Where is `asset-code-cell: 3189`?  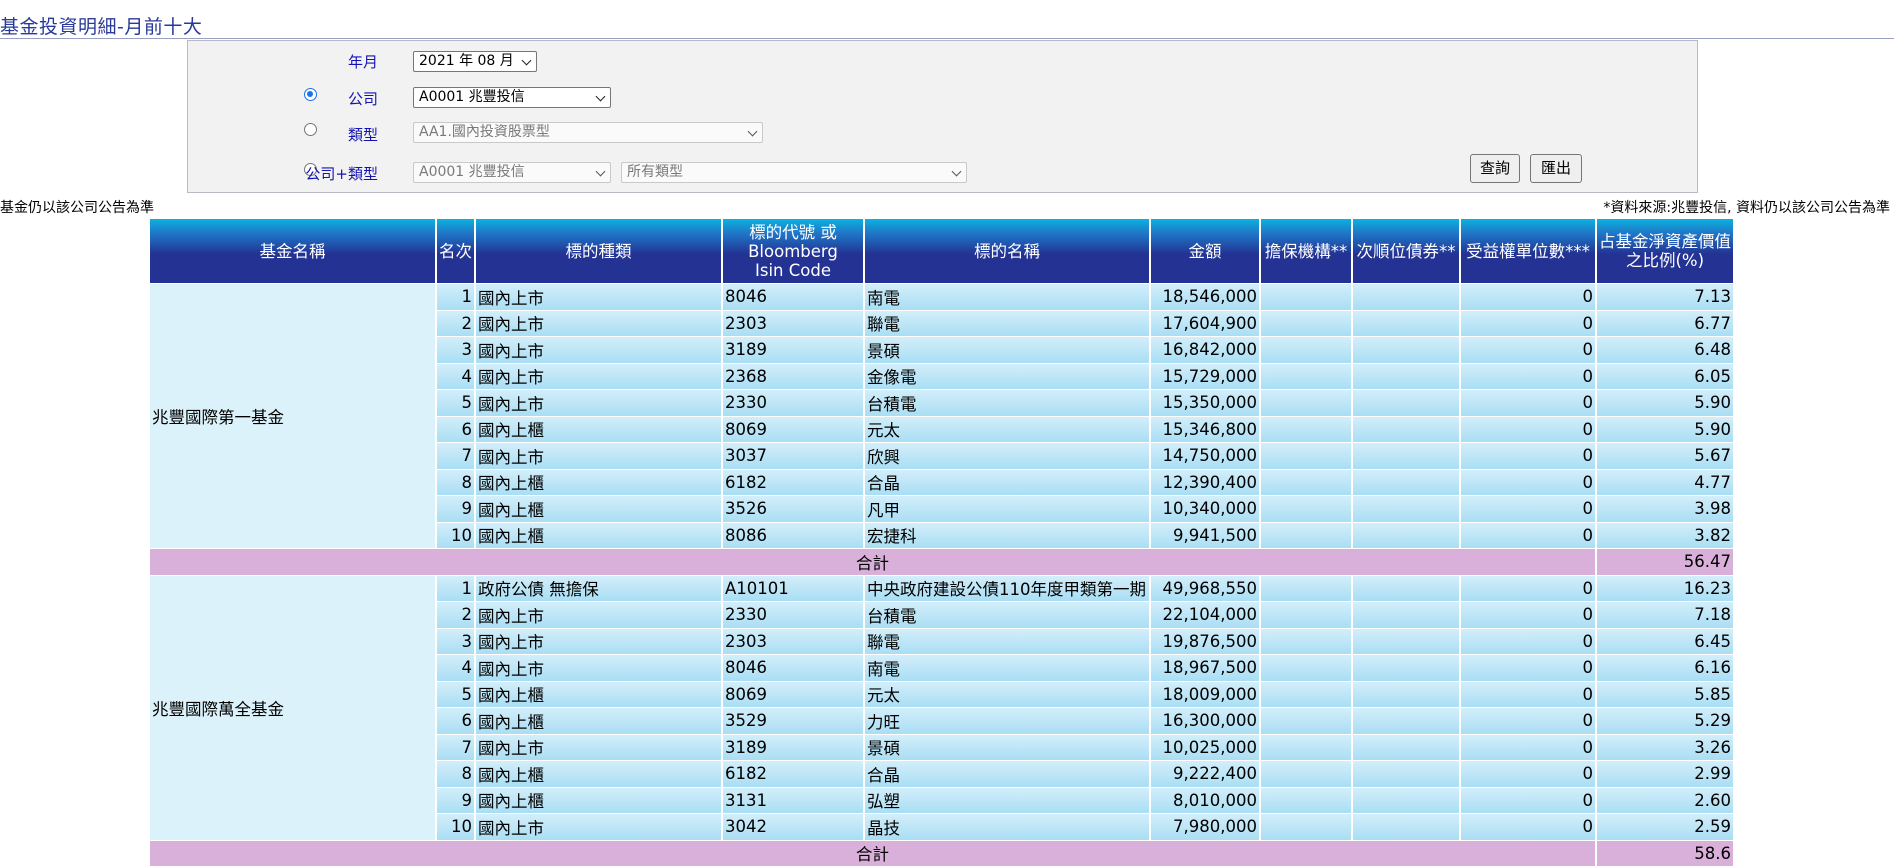
asset-code-cell: 3189 is located at coordinates (793, 747).